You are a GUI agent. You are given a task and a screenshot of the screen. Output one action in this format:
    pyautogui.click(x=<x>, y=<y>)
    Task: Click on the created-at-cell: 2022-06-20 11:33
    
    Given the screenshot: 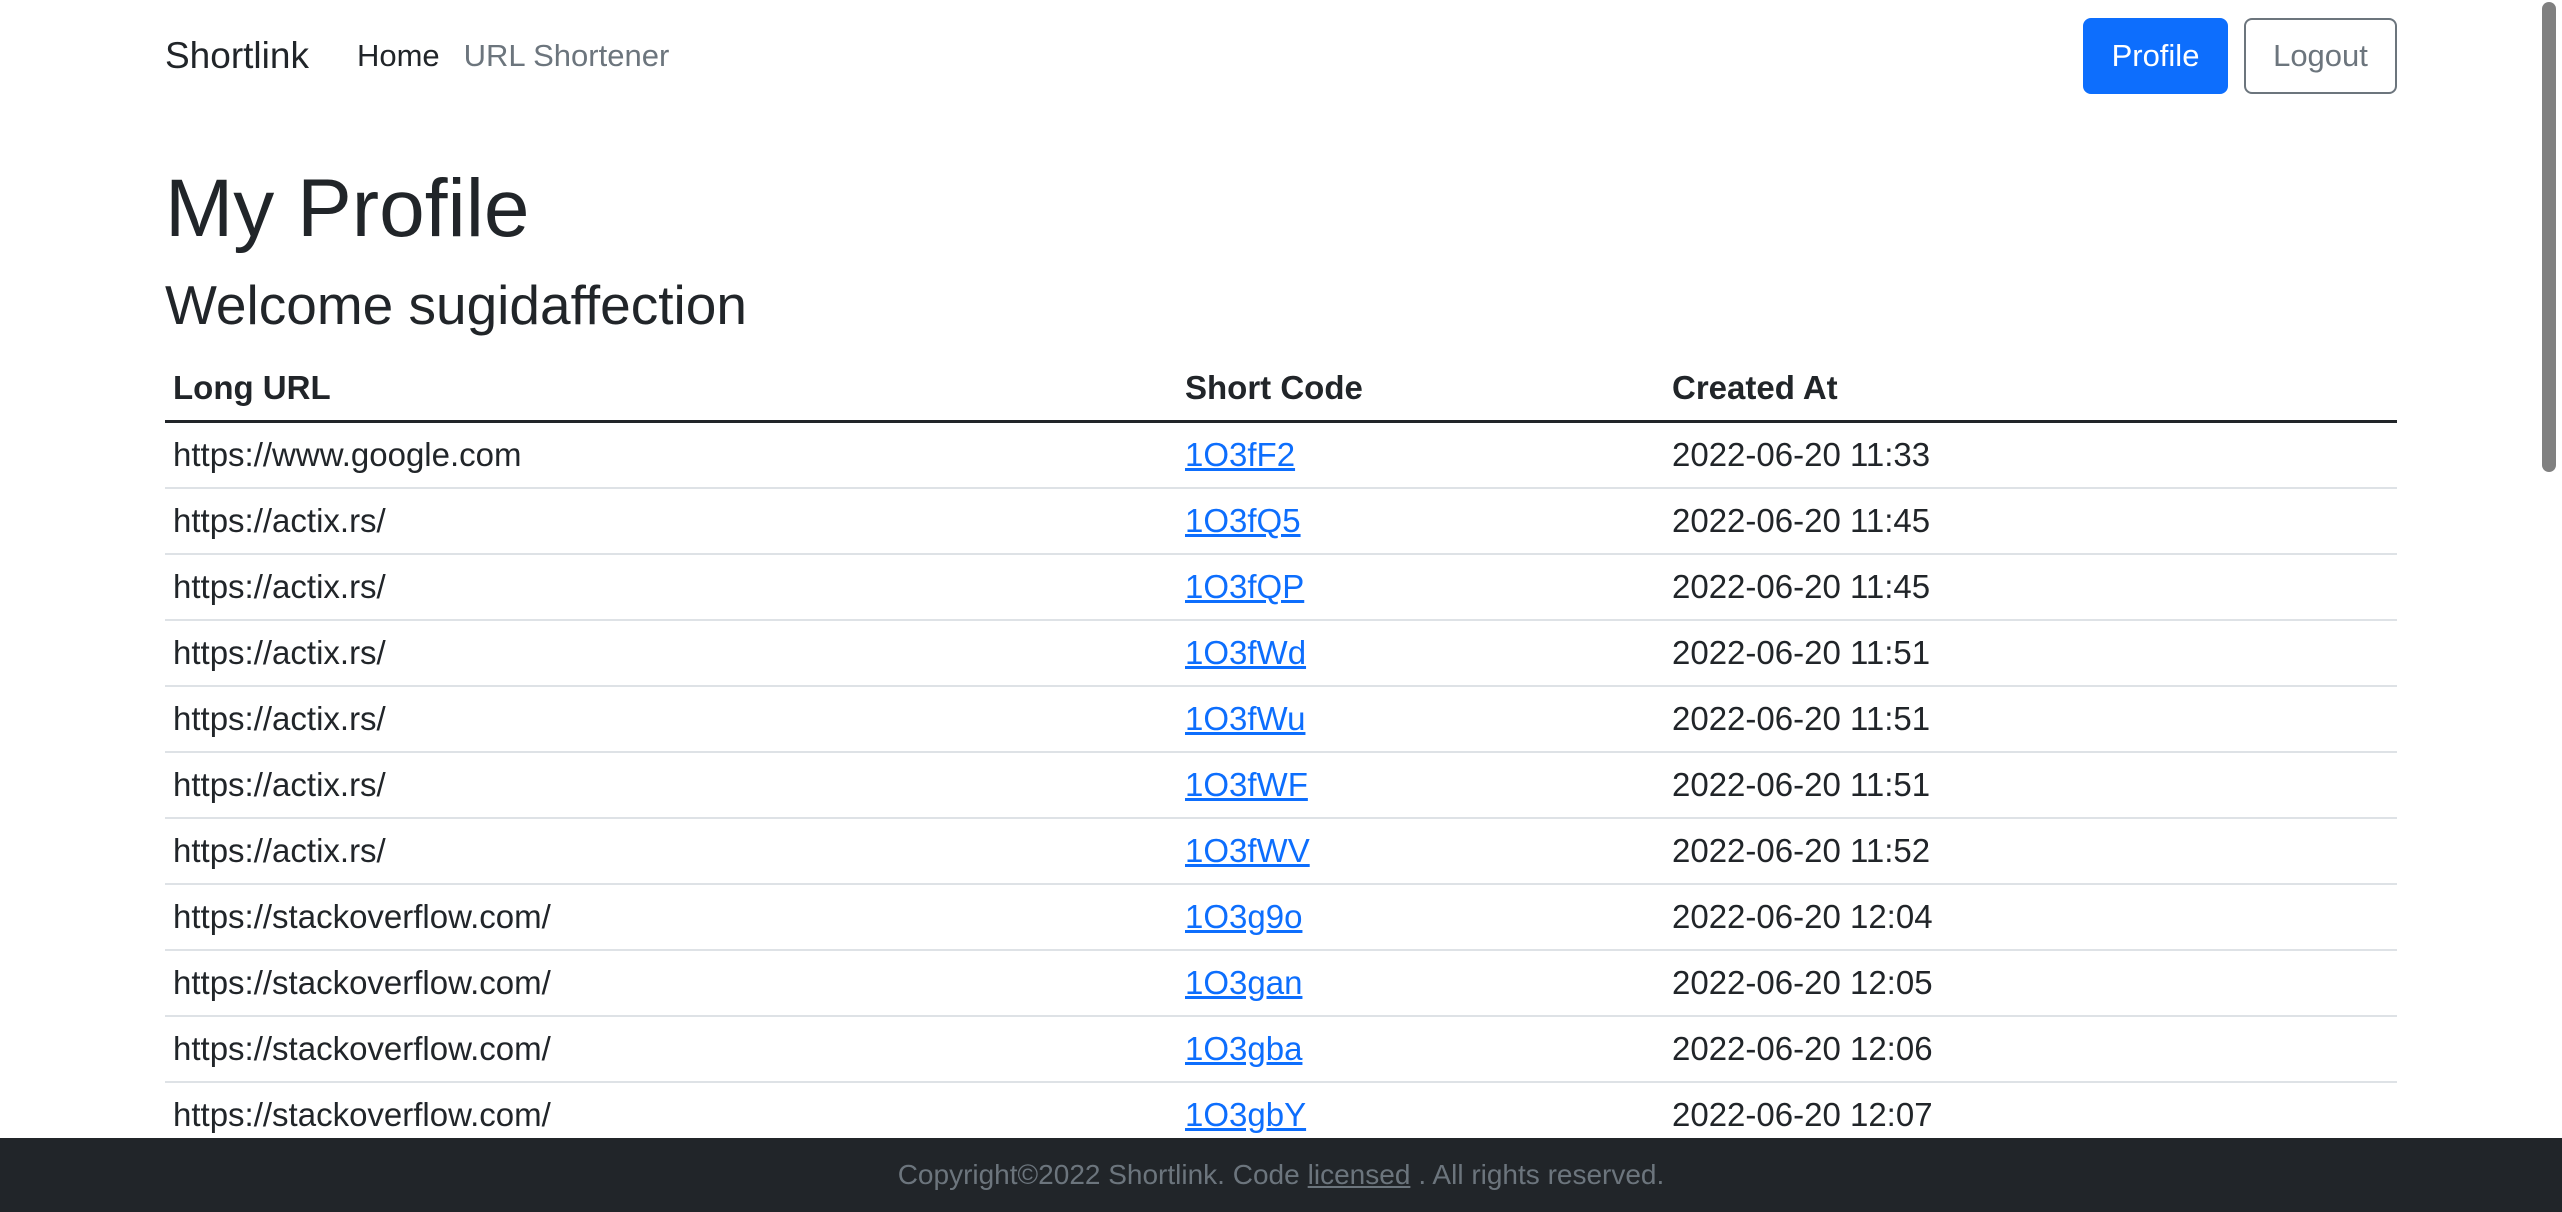 What is the action you would take?
    pyautogui.click(x=2030, y=455)
    